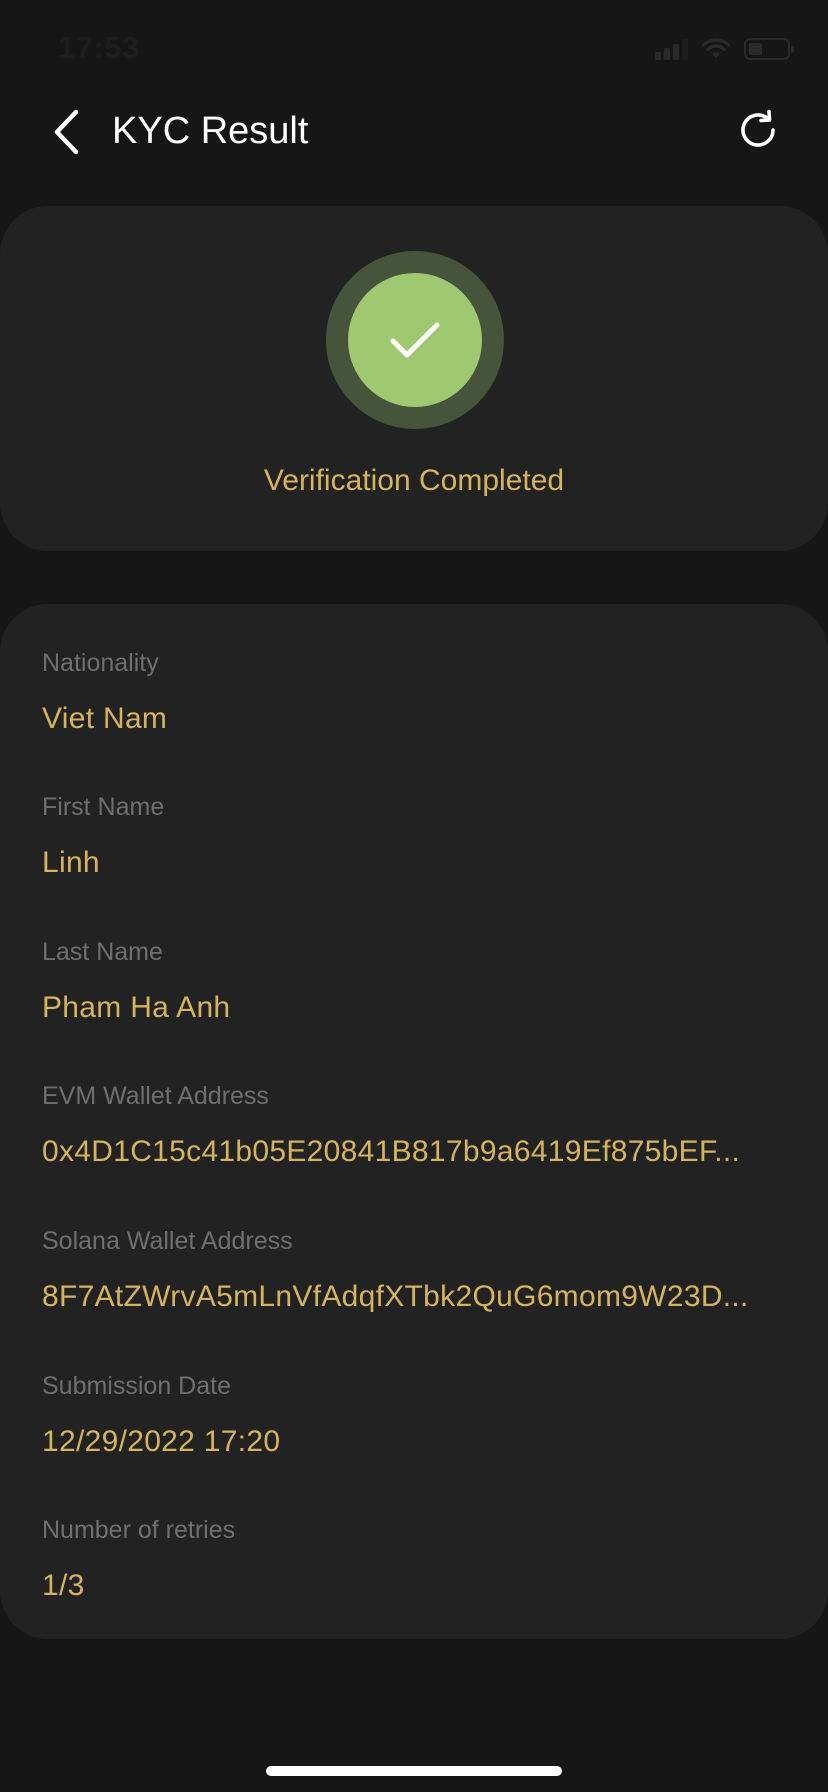  I want to click on check-icon, so click(415, 340).